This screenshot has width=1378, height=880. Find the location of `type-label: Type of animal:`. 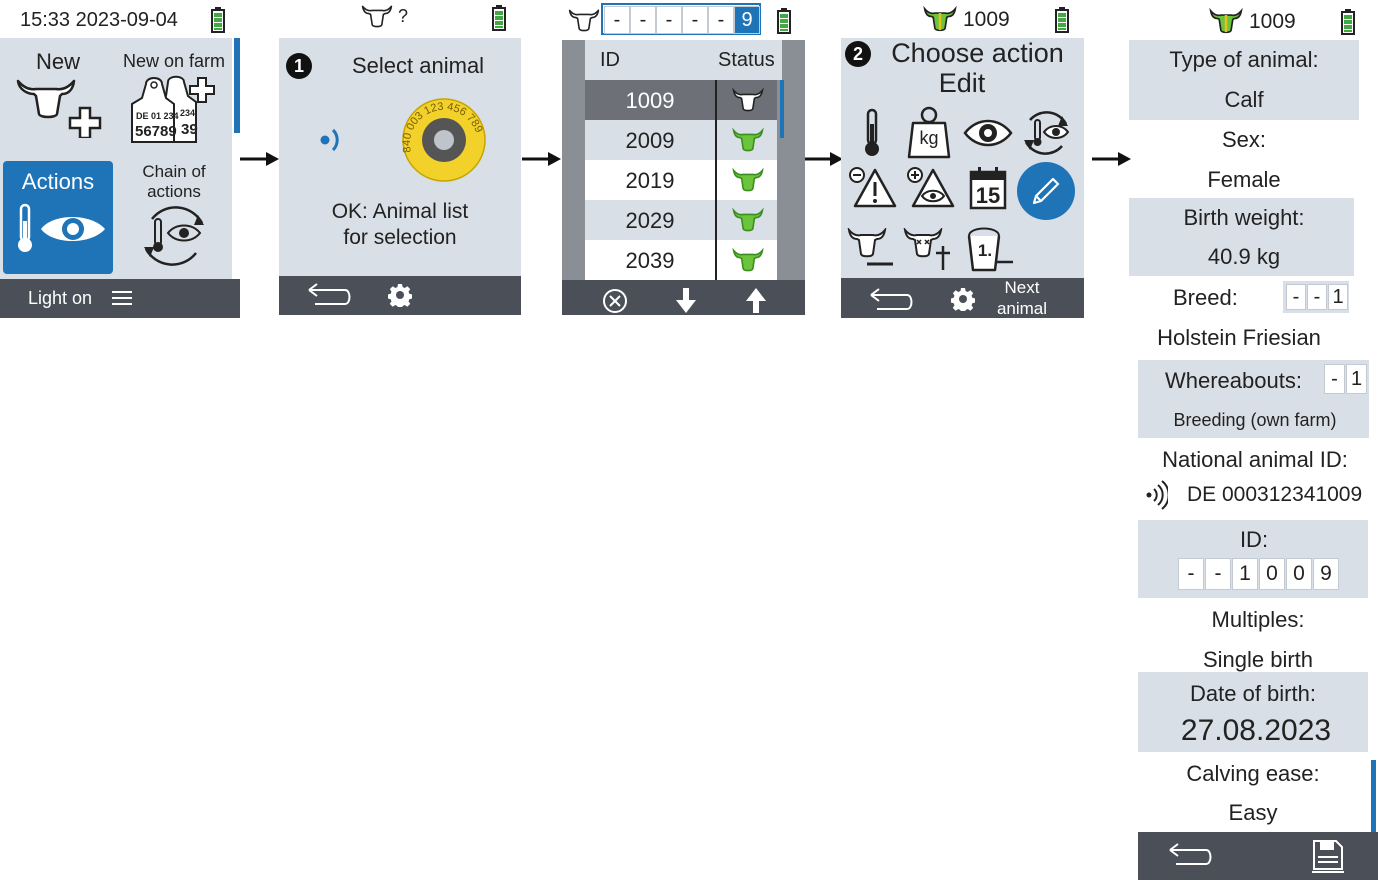

type-label: Type of animal: is located at coordinates (1244, 59).